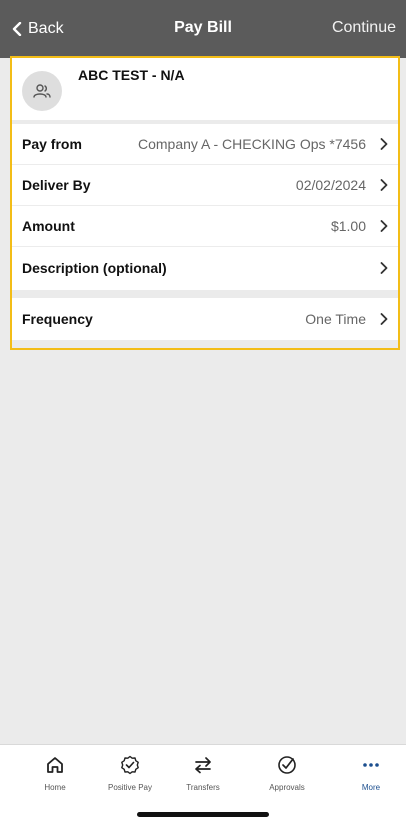  Describe the element at coordinates (57, 318) in the screenshot. I see `frequency-label: Frequency` at that location.